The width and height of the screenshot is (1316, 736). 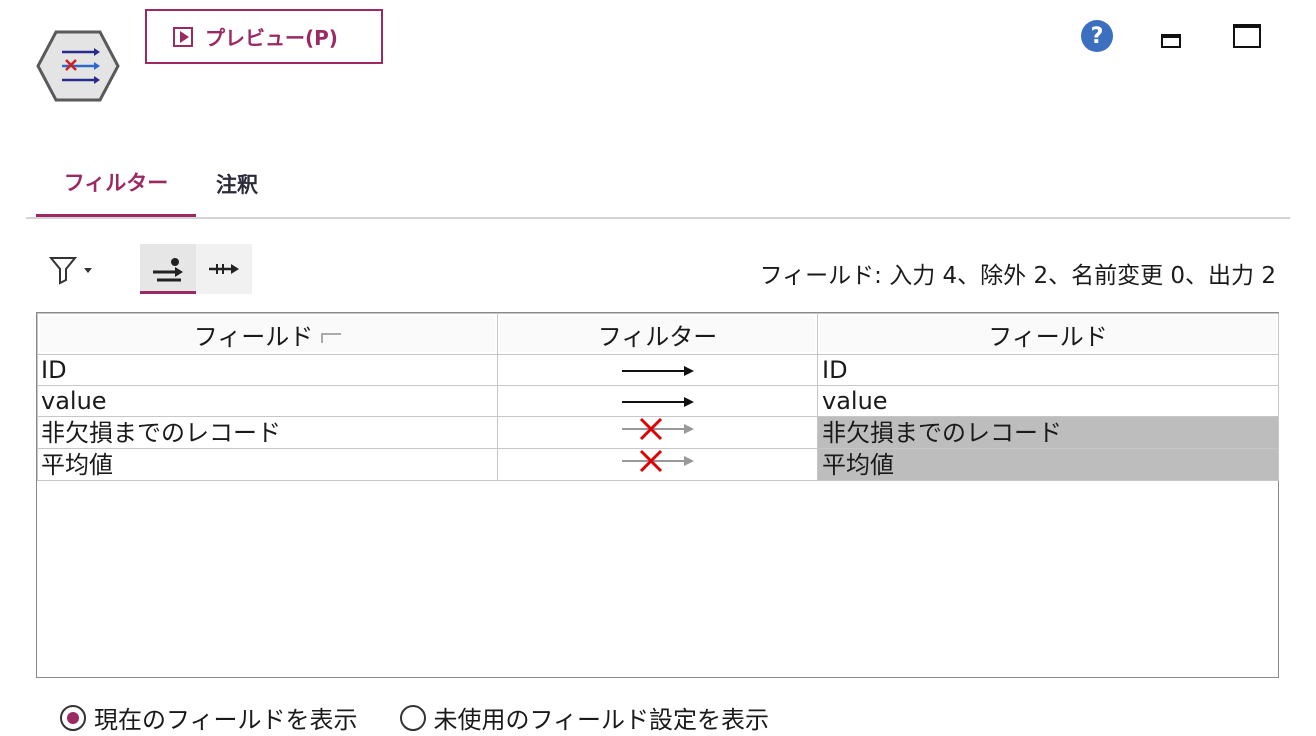 What do you see at coordinates (331, 337) in the screenshot?
I see `sort-icon` at bounding box center [331, 337].